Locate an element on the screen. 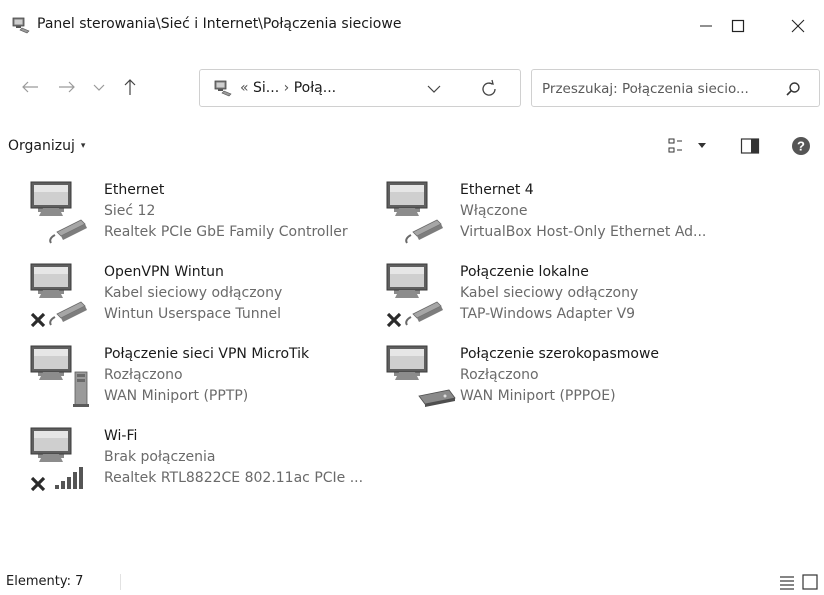 This screenshot has width=824, height=595. arrow-up-icon is located at coordinates (130, 87).